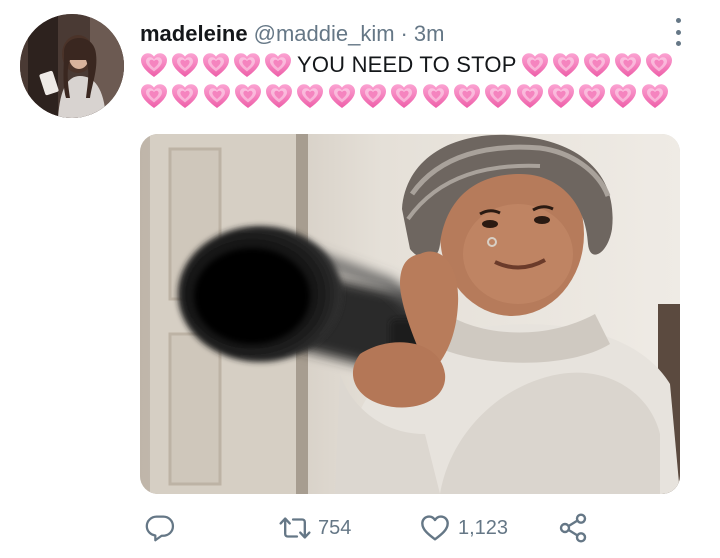 The height and width of the screenshot is (558, 720). I want to click on reply-button, so click(163, 528).